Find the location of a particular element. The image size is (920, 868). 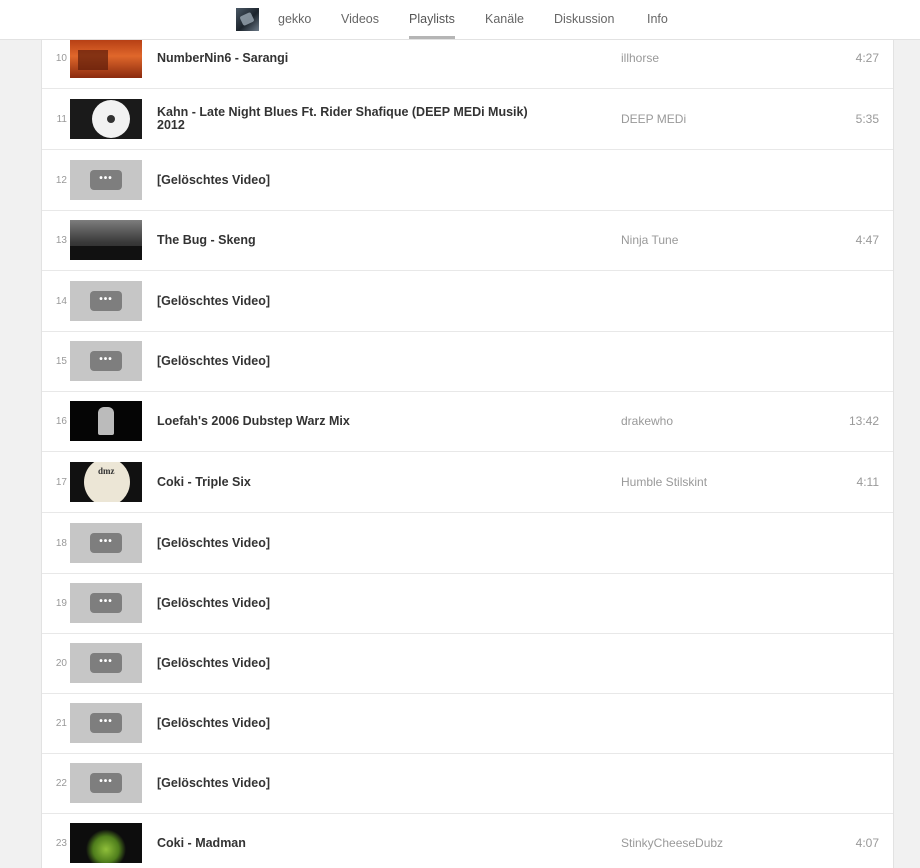

video-owner-link: Ninja Tune is located at coordinates (649, 240).